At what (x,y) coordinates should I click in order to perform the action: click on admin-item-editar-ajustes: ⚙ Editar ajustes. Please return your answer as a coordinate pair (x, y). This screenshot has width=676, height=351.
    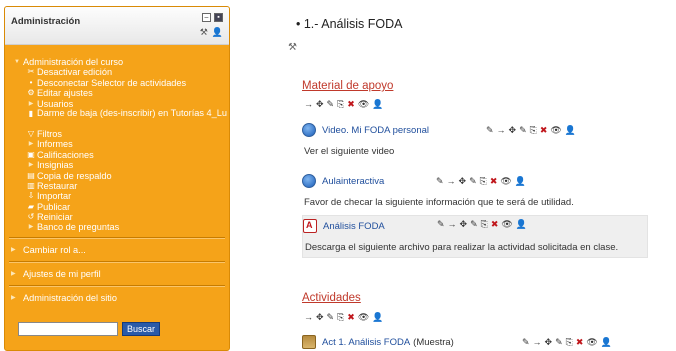
    Looking at the image, I should click on (127, 93).